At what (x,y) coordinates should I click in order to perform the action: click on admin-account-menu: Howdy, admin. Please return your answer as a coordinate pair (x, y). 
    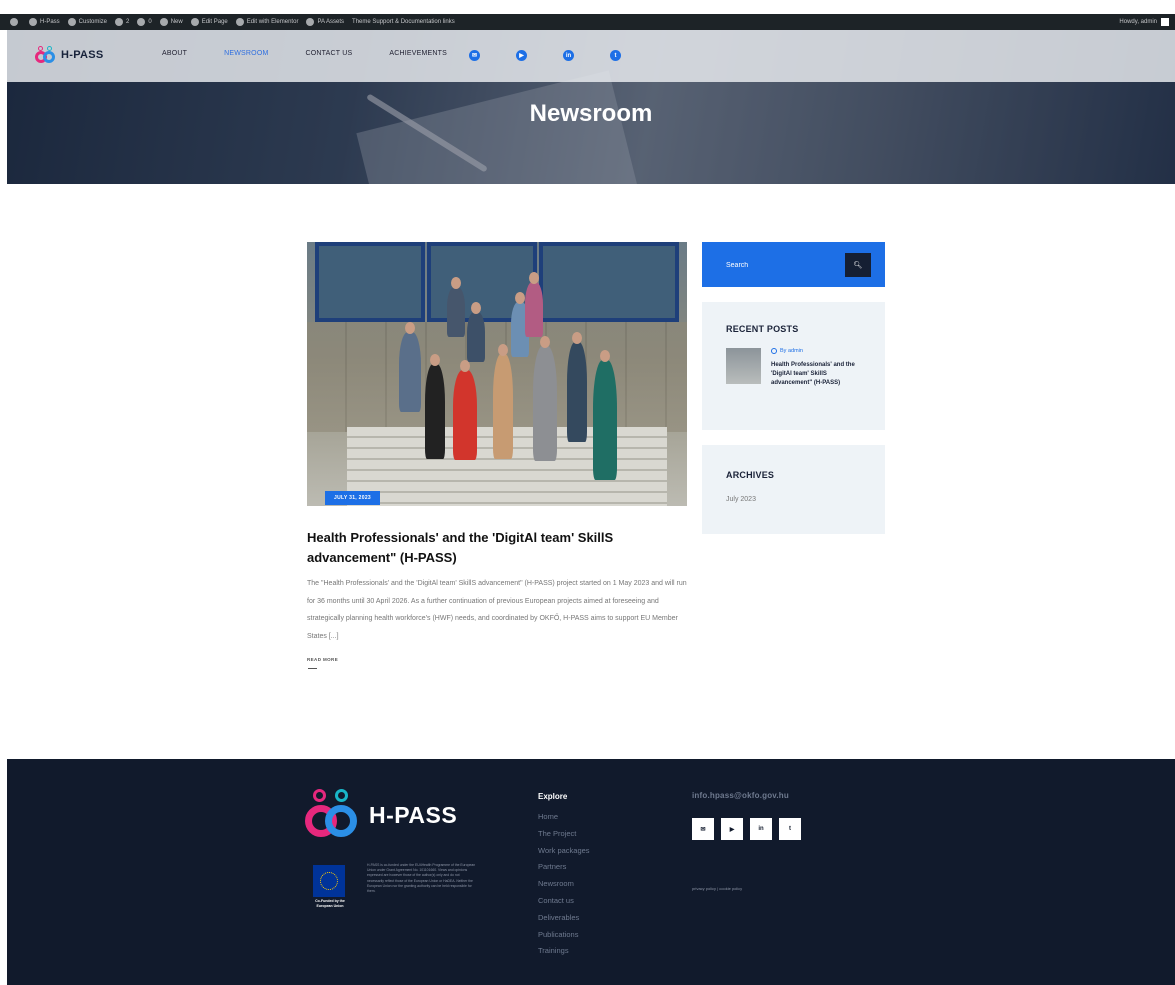
    Looking at the image, I should click on (1144, 22).